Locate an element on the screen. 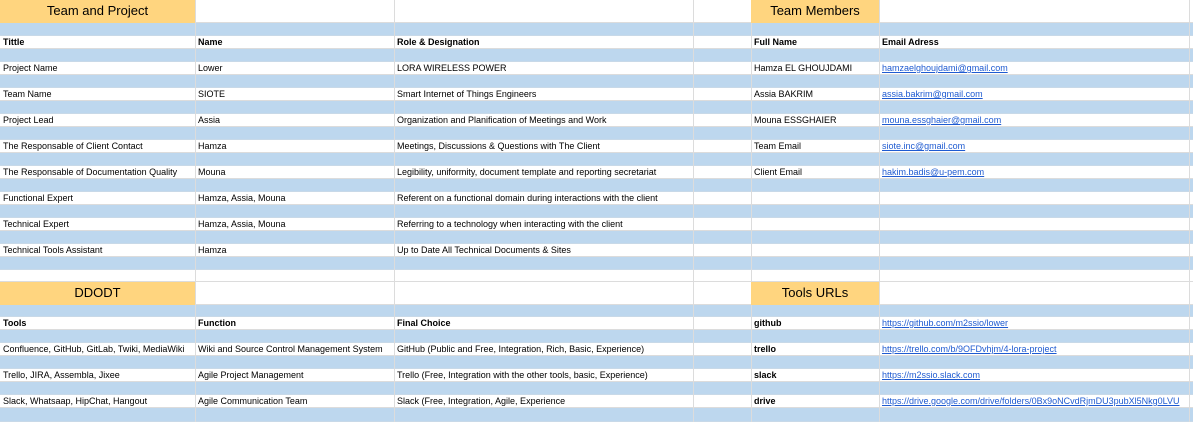 The width and height of the screenshot is (1193, 422). column-header-title: Tittle is located at coordinates (97, 42).